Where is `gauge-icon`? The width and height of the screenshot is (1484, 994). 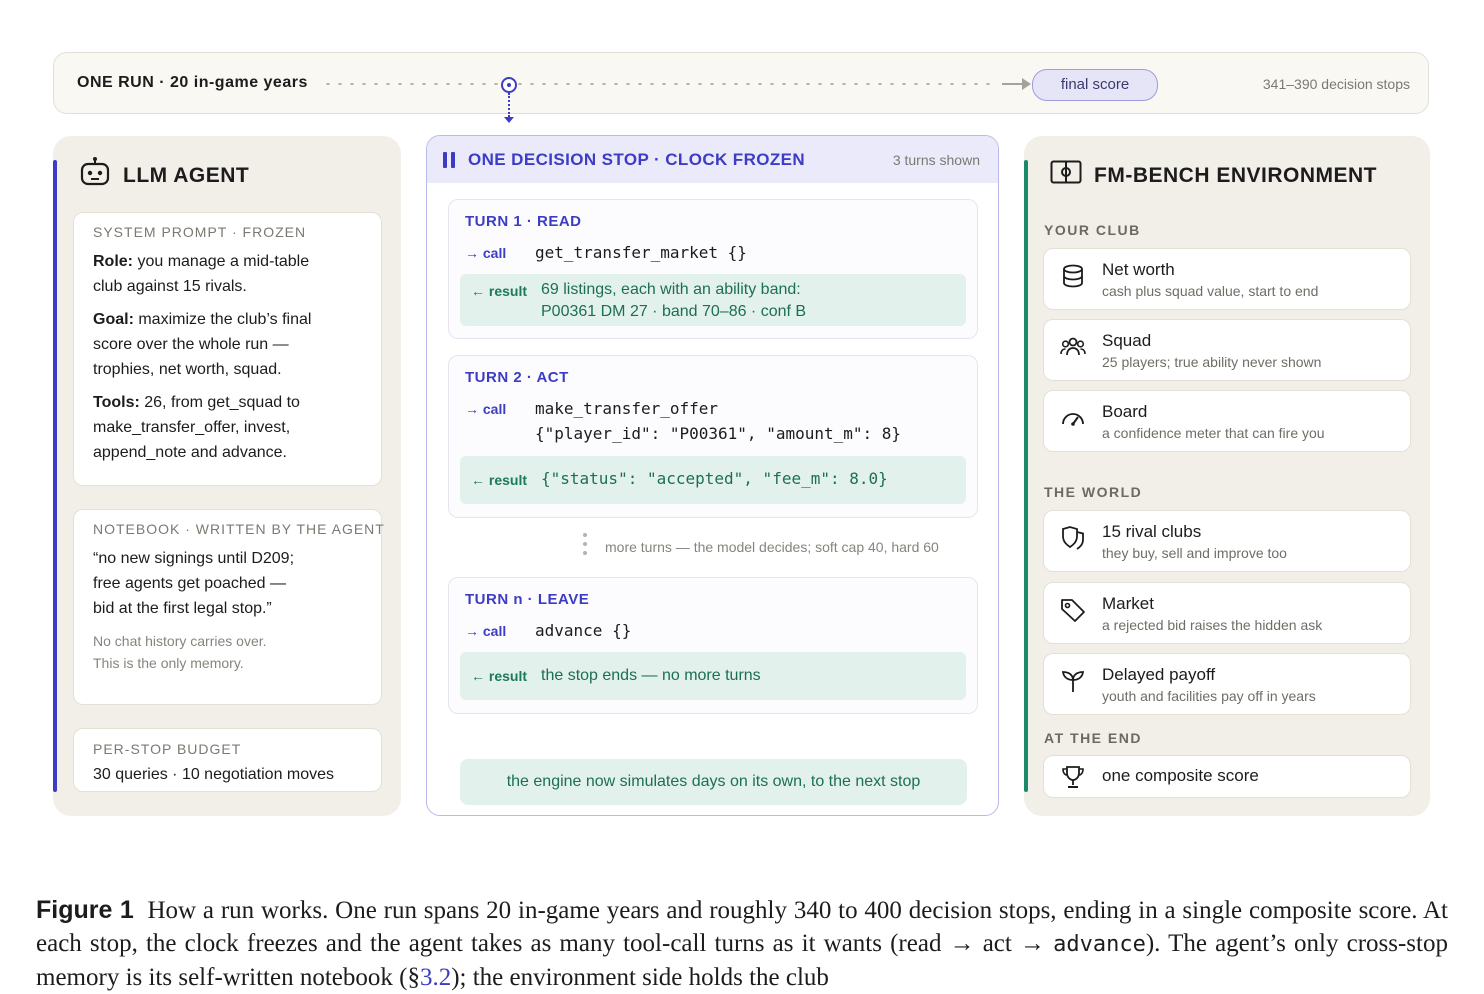
gauge-icon is located at coordinates (1073, 419).